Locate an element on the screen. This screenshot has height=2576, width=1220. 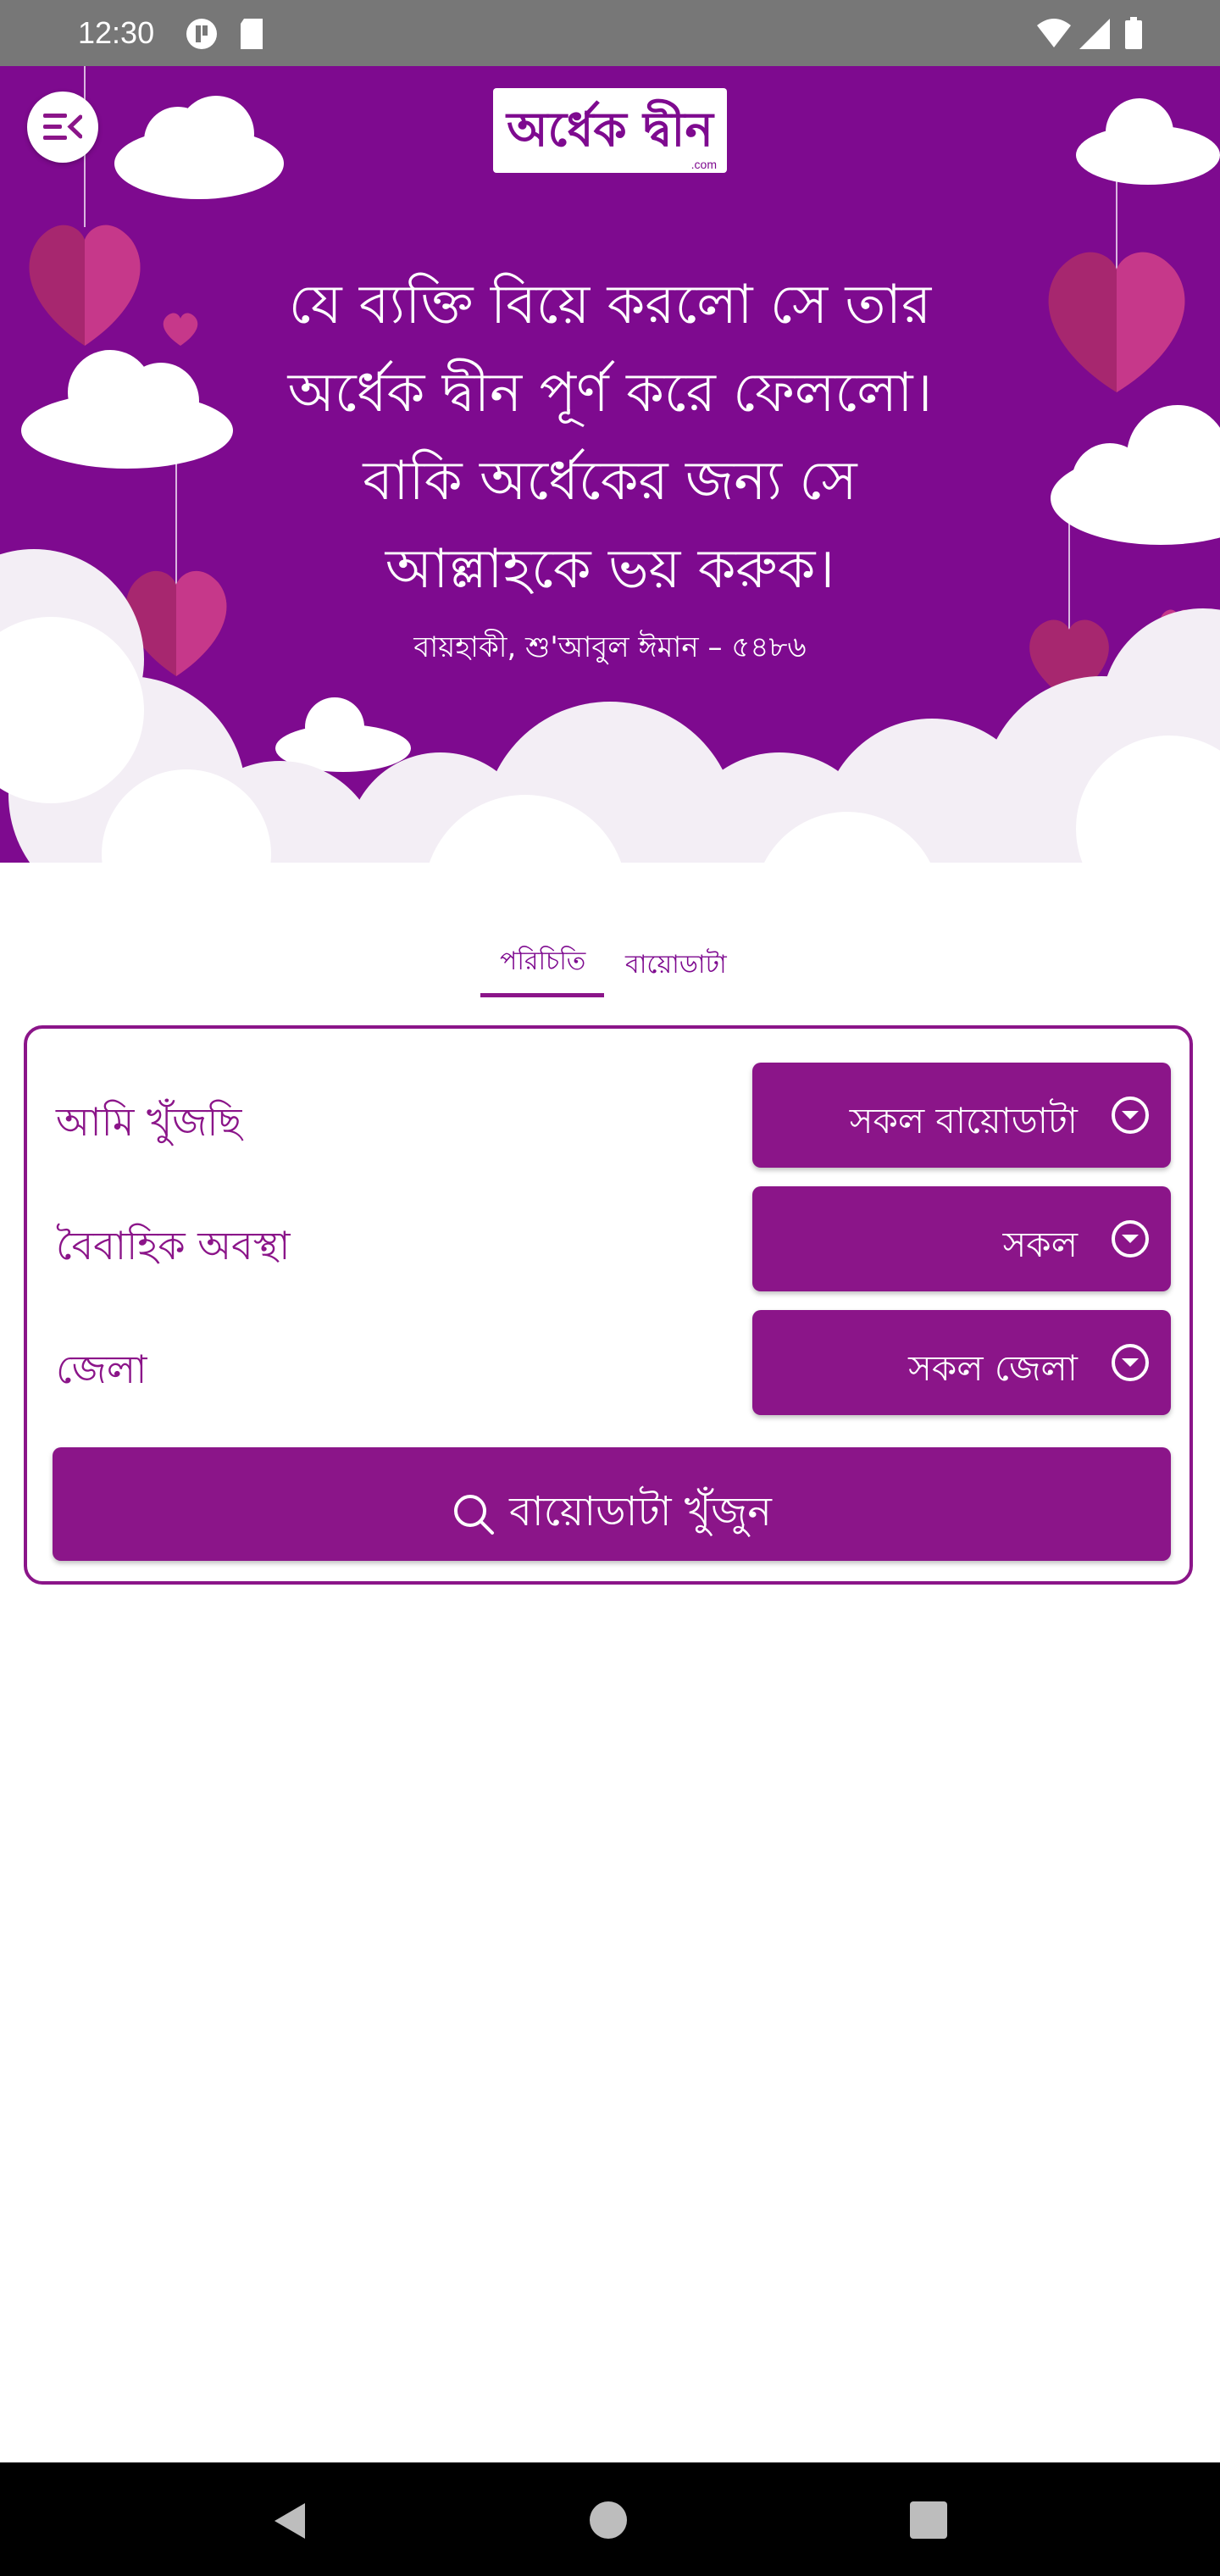
logo-suffix: .com is located at coordinates (703, 164).